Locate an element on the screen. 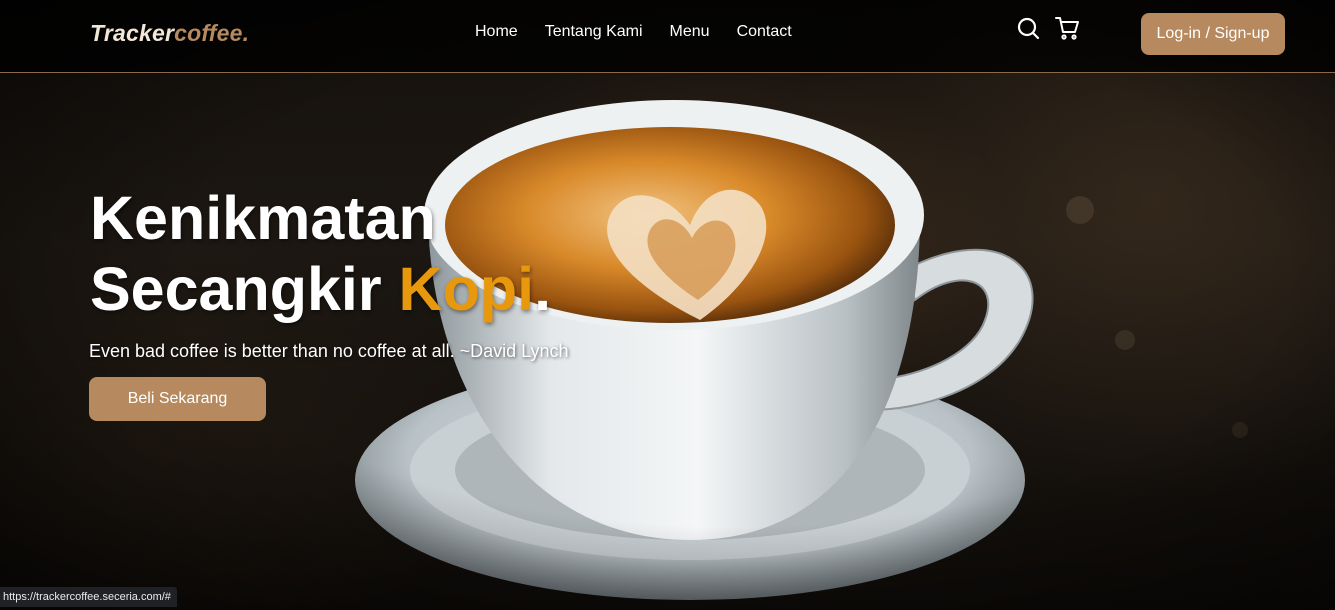 This screenshot has width=1335, height=610. main-nav: Home Tentang Kami Menu Contact is located at coordinates (633, 32).